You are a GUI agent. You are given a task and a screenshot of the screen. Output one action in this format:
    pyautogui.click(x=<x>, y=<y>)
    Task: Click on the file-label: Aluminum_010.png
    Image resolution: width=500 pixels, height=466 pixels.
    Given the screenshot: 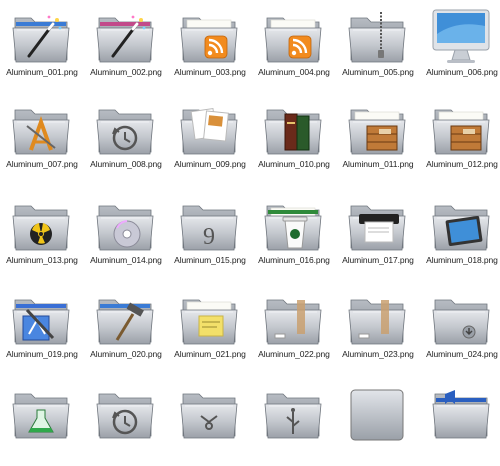 What is the action you would take?
    pyautogui.click(x=294, y=164)
    